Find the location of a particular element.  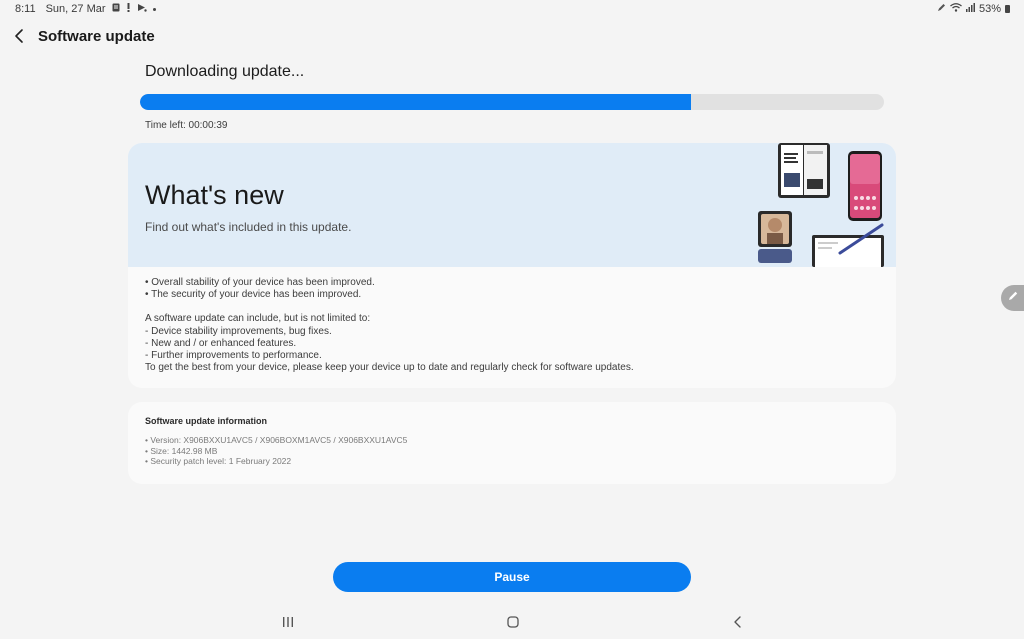

update-info-size: • Size: 1442.98 MB is located at coordinates (181, 450).